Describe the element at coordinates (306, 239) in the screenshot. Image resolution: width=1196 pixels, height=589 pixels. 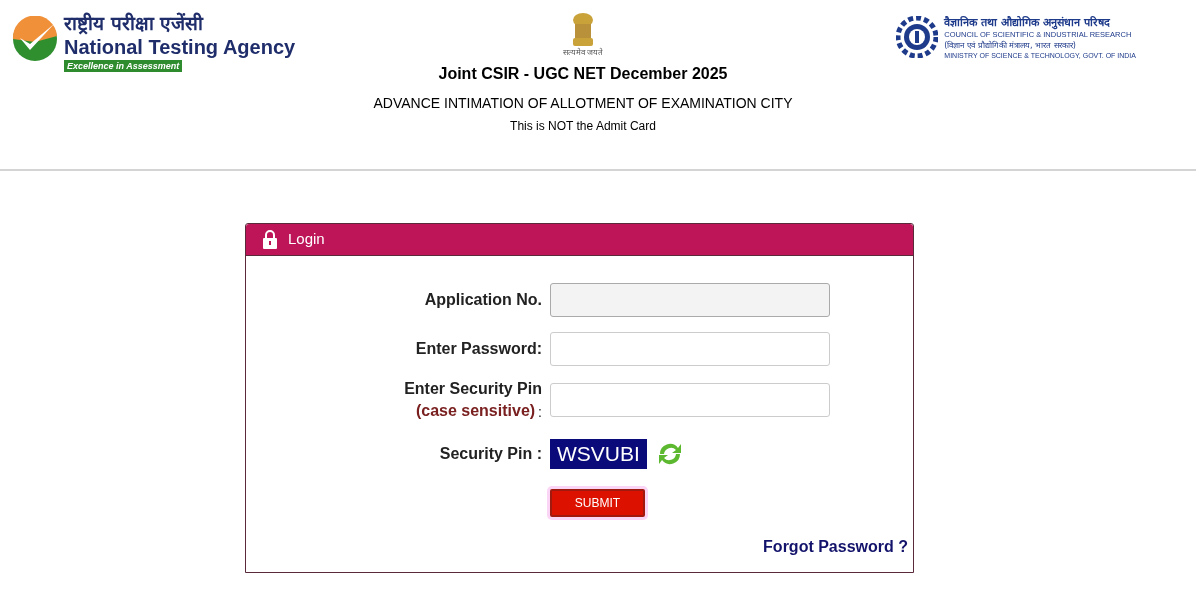
I see `panel-title: Login` at that location.